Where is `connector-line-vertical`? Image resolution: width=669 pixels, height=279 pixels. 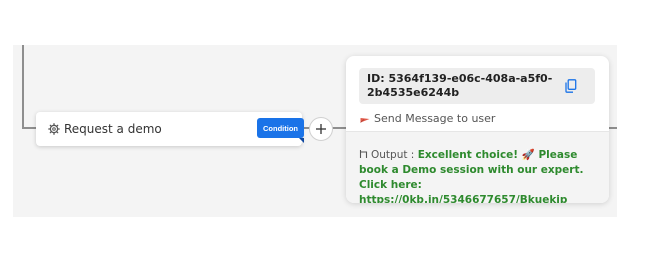 connector-line-vertical is located at coordinates (23, 87).